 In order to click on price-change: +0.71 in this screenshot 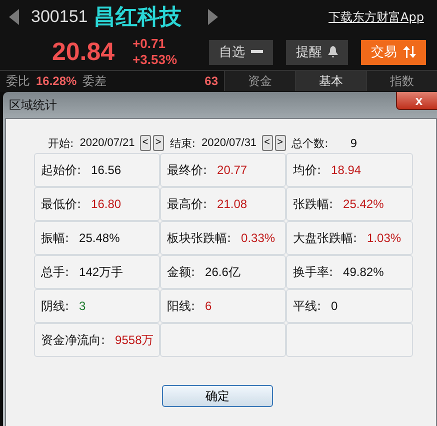, I will do `click(149, 44)`.